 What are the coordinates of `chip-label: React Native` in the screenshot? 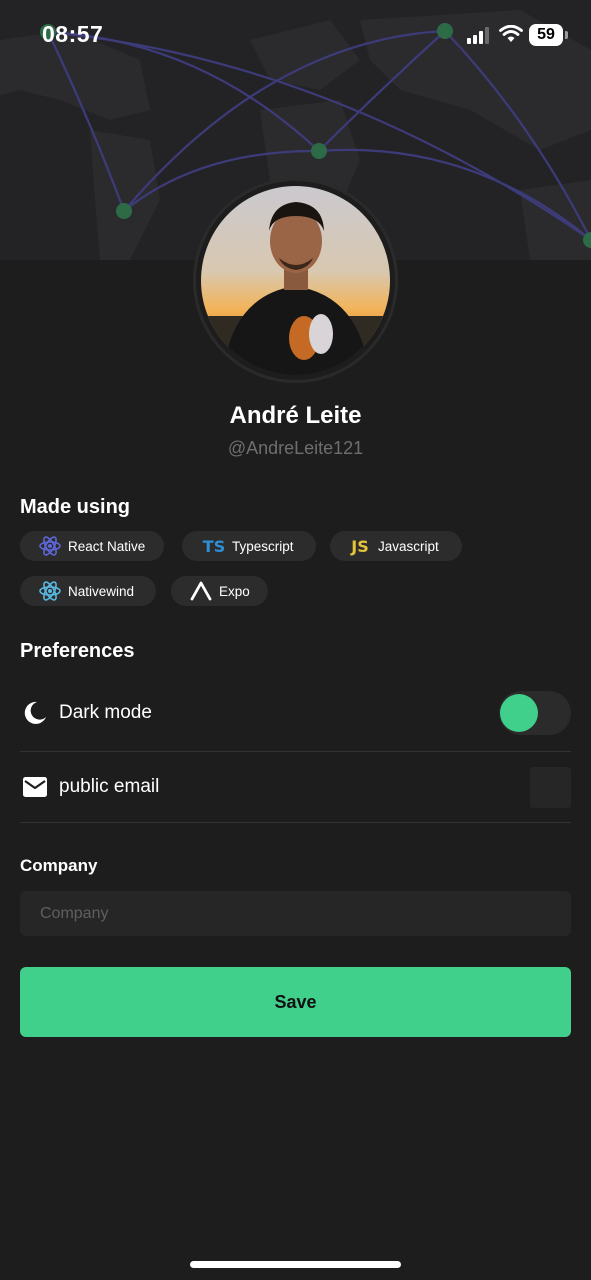 It's located at (107, 546).